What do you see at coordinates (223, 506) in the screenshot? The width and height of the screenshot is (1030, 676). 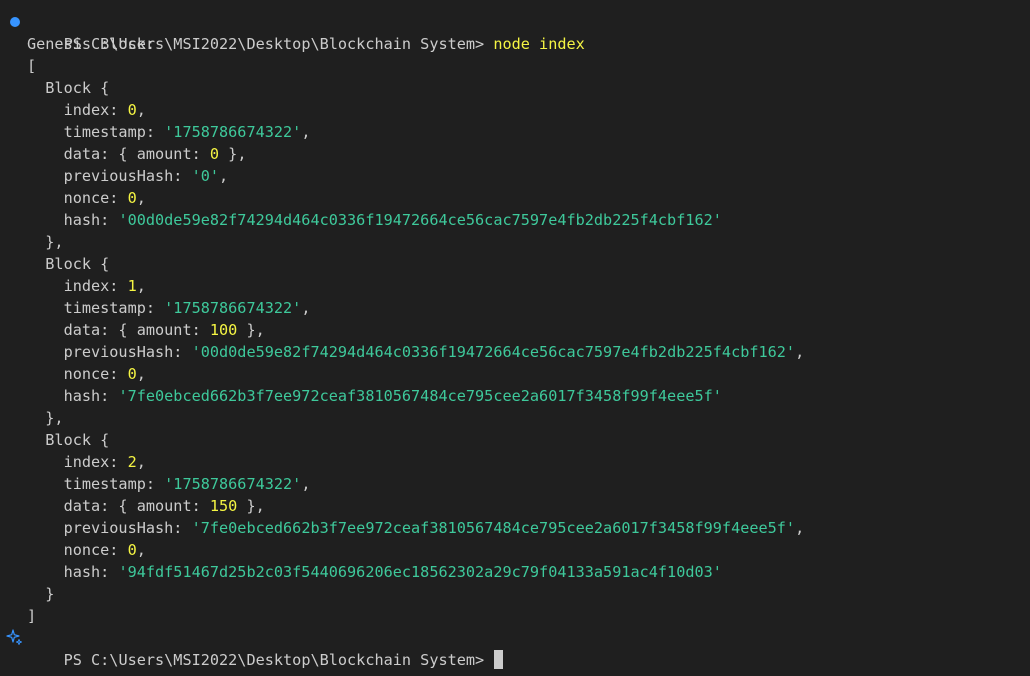 I see `amount-value: 150` at bounding box center [223, 506].